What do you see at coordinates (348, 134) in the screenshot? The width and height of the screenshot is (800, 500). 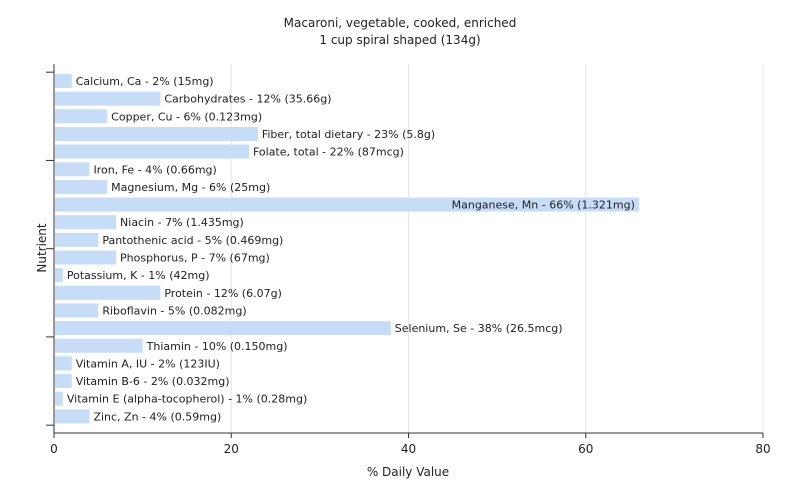 I see `bar-label: Fiber, total dietary - 23% (5.8g)` at bounding box center [348, 134].